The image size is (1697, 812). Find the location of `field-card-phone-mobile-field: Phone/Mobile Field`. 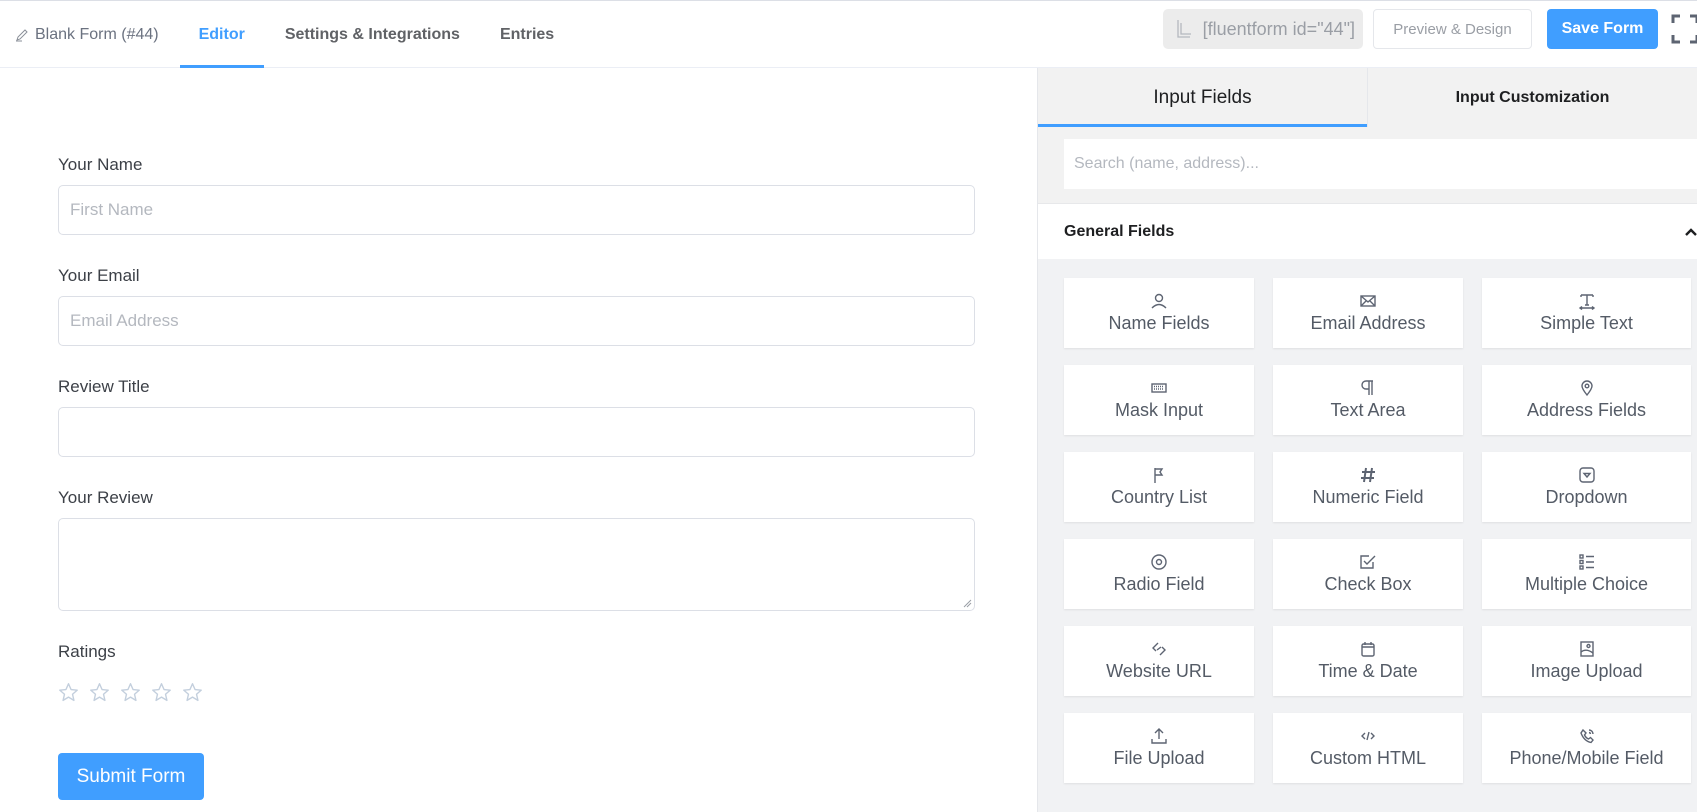

field-card-phone-mobile-field: Phone/Mobile Field is located at coordinates (1586, 748).